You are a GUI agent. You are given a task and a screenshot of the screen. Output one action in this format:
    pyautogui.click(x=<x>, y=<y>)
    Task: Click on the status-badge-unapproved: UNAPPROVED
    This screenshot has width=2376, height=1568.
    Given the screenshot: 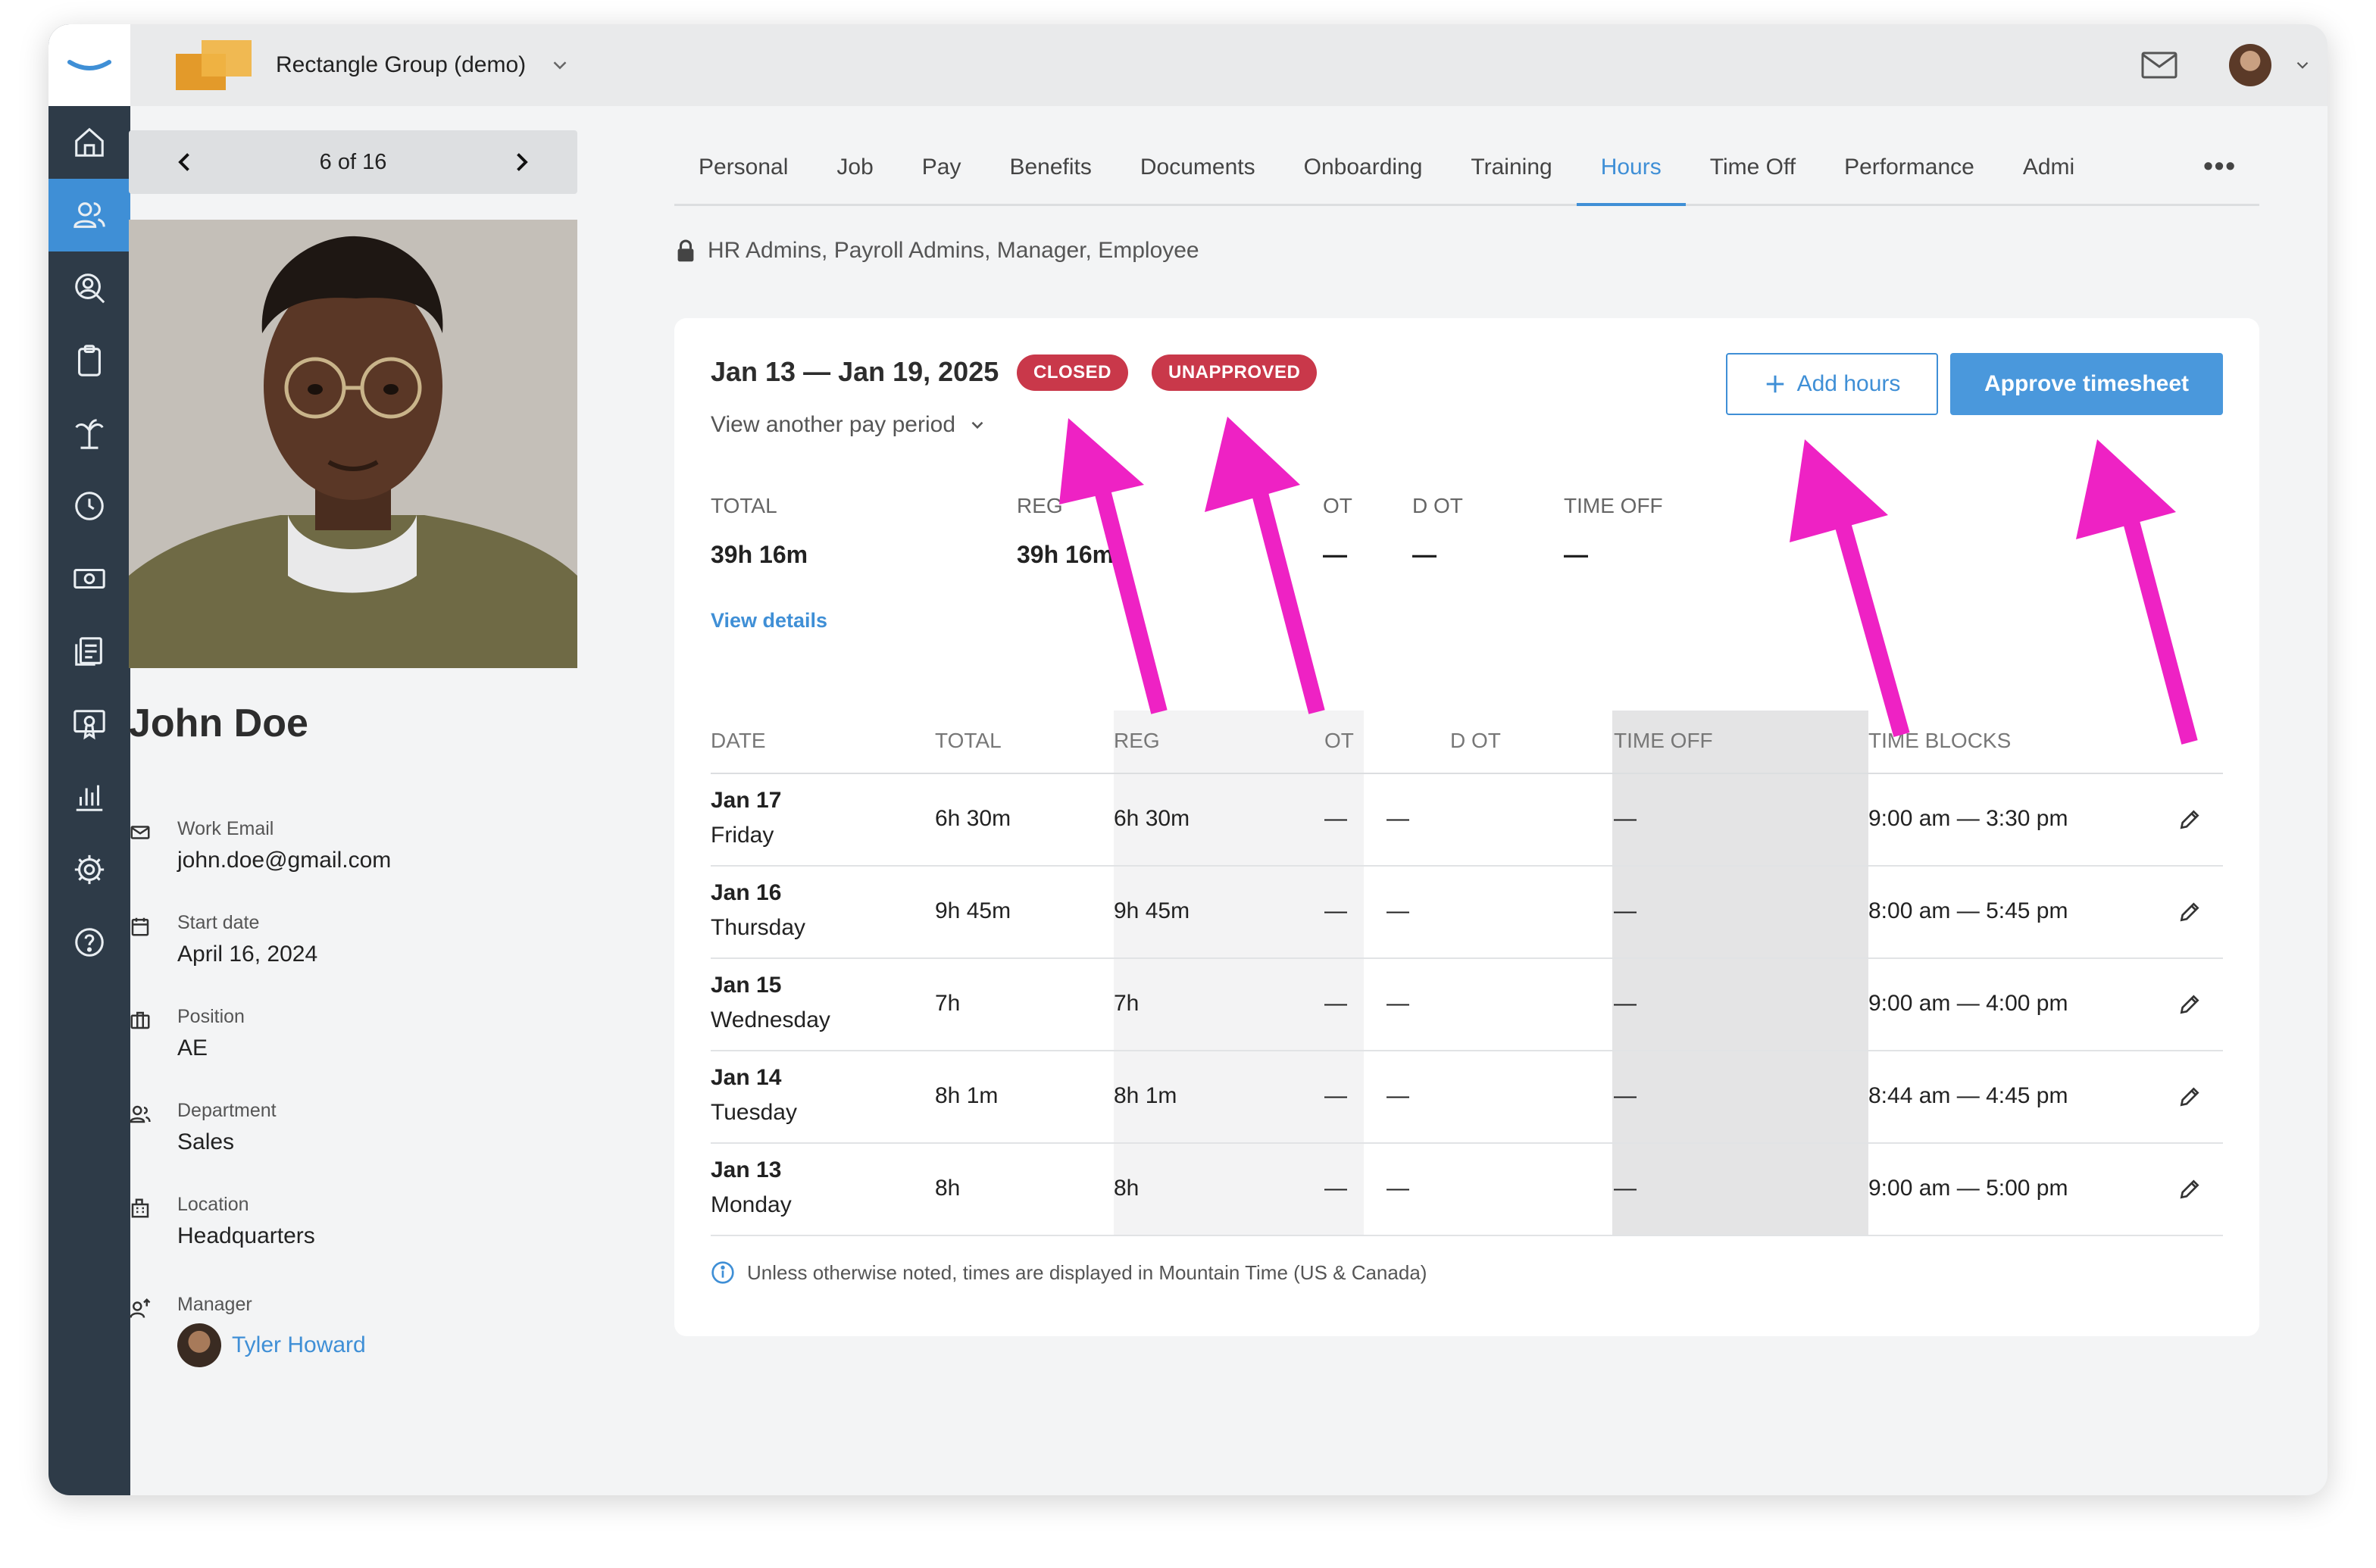 What is the action you would take?
    pyautogui.click(x=1235, y=373)
    